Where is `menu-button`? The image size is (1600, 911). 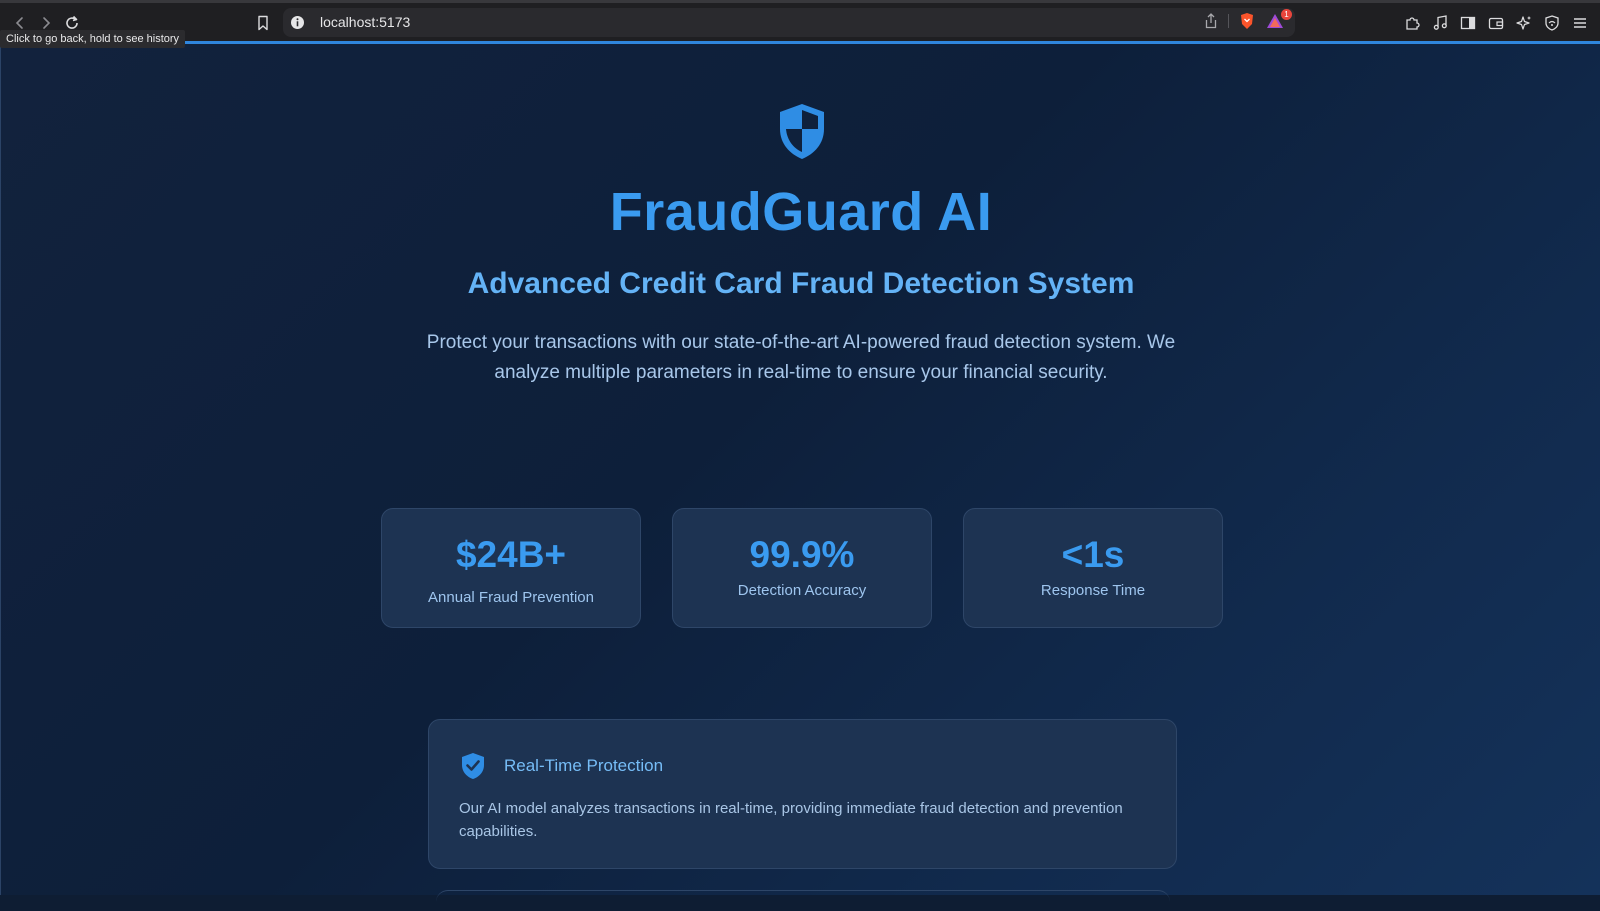
menu-button is located at coordinates (1580, 23).